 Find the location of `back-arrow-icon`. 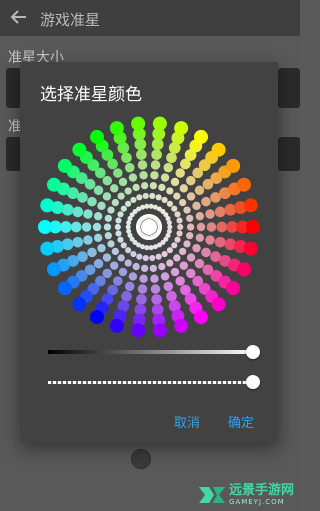

back-arrow-icon is located at coordinates (19, 17).